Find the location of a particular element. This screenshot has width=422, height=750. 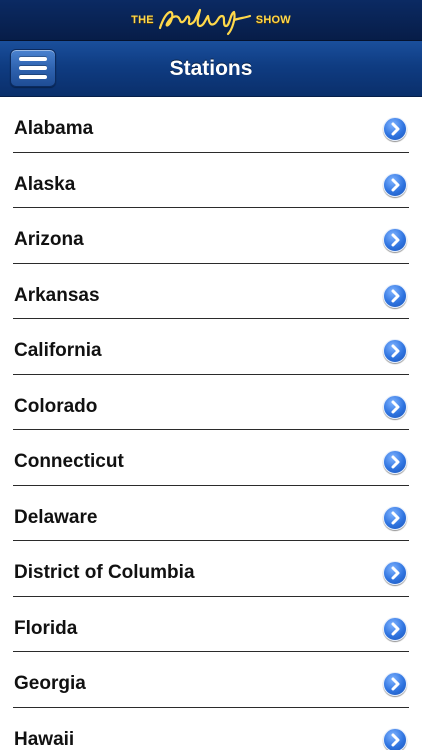

brand-show-text: SHOW is located at coordinates (273, 20).